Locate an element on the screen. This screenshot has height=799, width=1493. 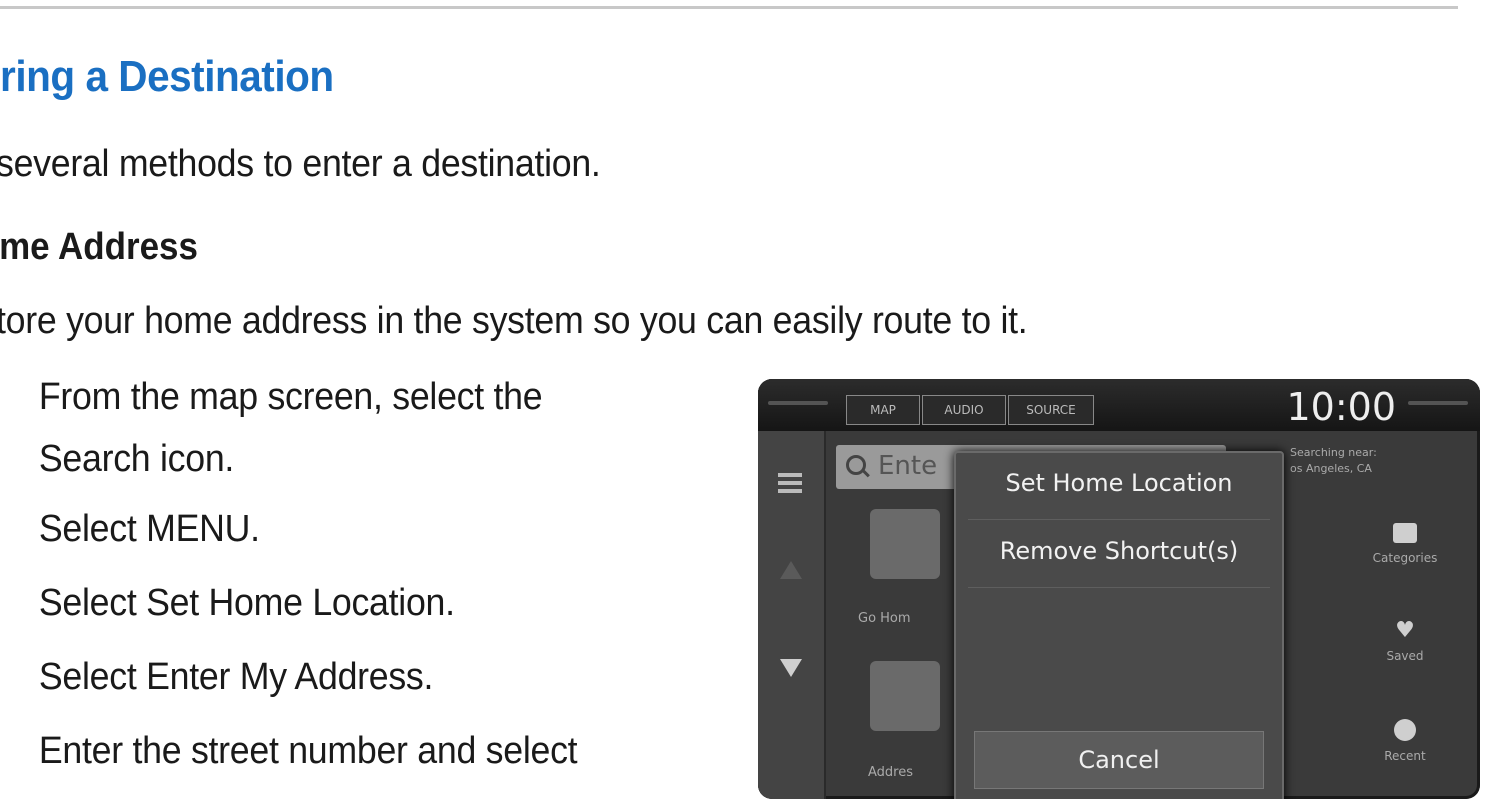
step-text: Select MENU. is located at coordinates (149, 529).